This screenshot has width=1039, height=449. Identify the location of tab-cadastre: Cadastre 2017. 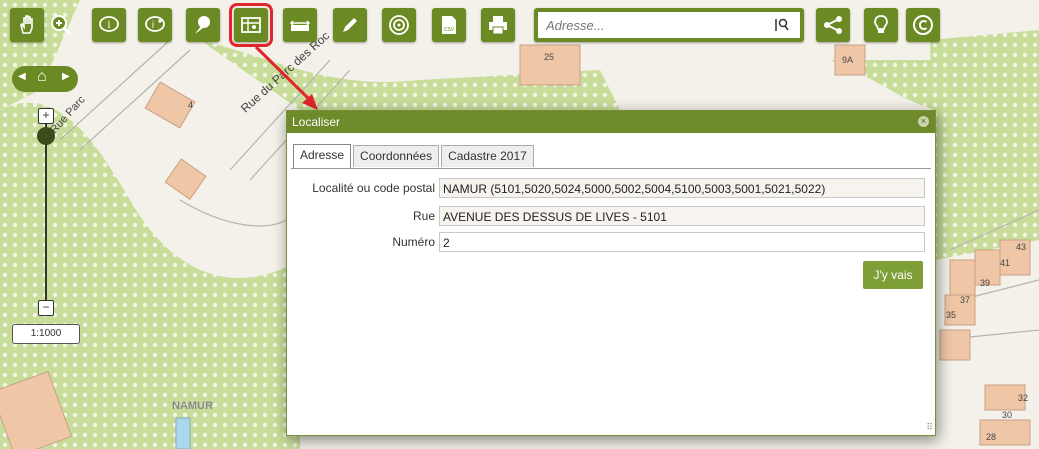
(487, 156).